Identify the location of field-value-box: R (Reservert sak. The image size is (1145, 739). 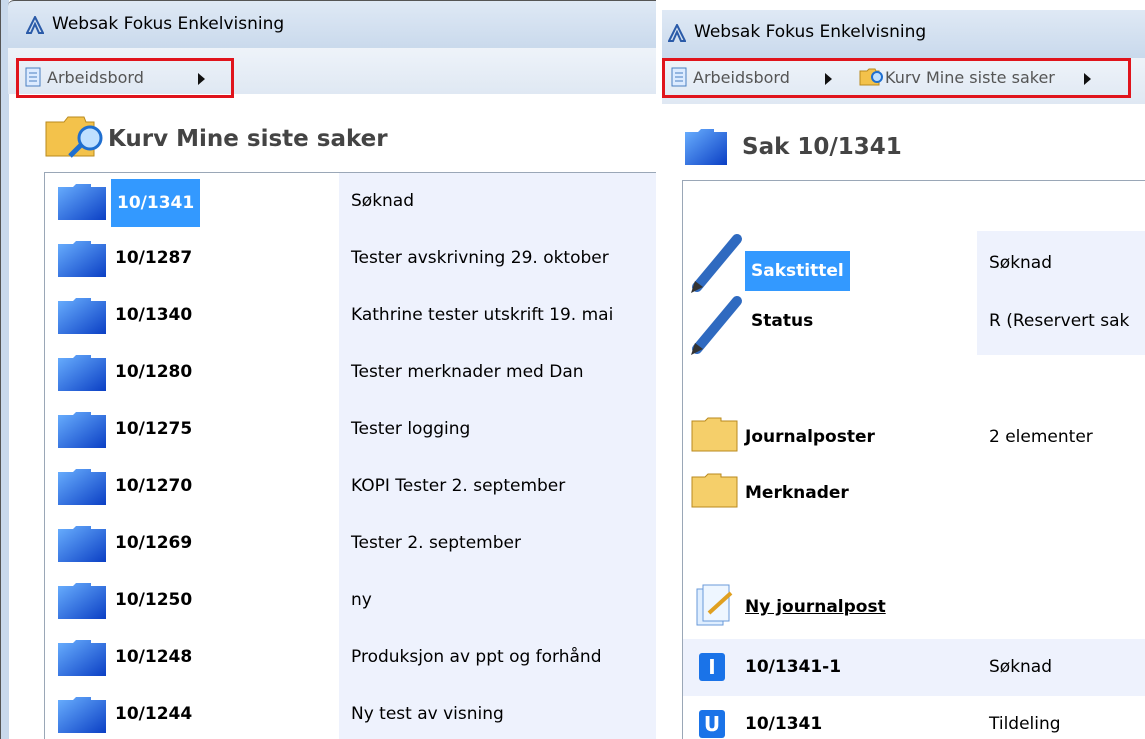
(1061, 324).